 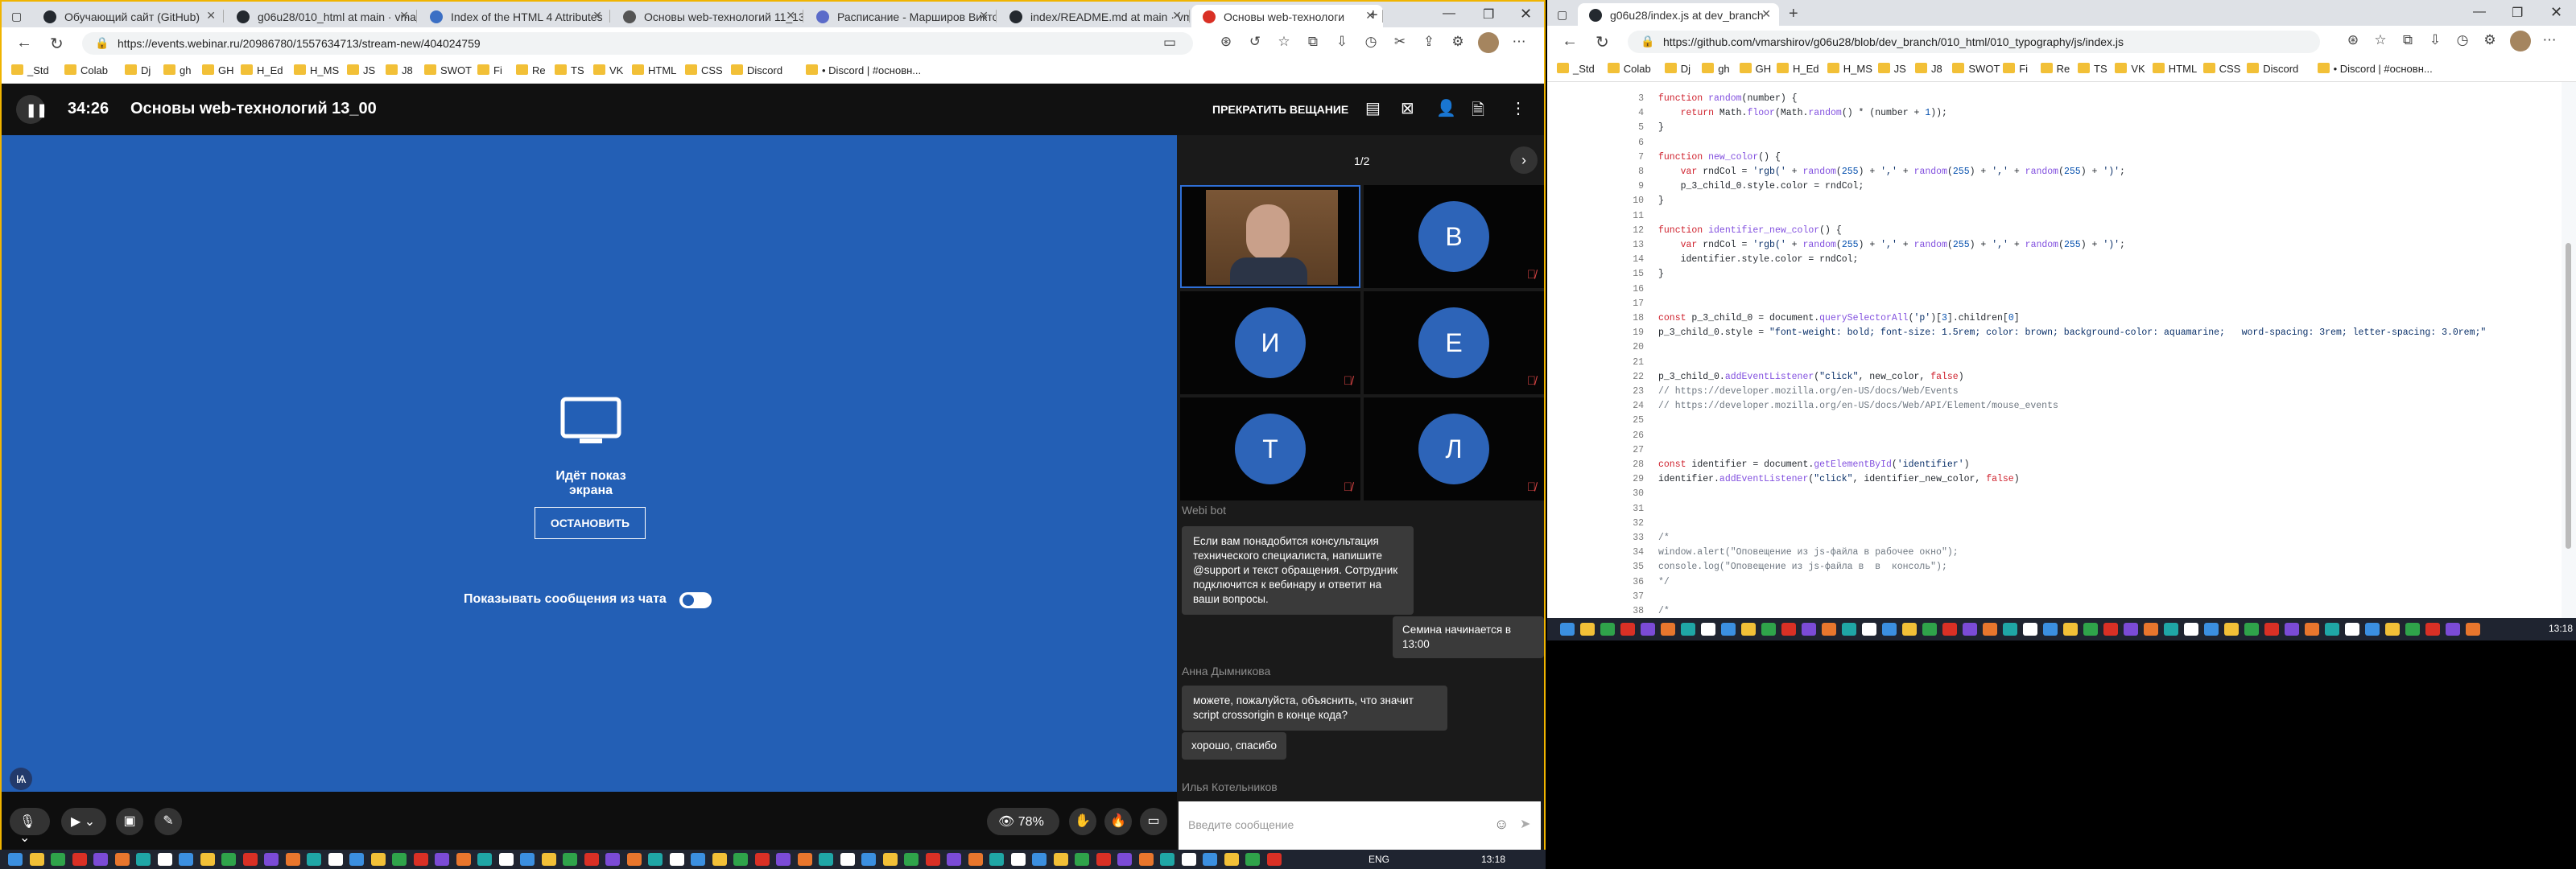 I want to click on emoji-icon: ☺, so click(x=1501, y=824).